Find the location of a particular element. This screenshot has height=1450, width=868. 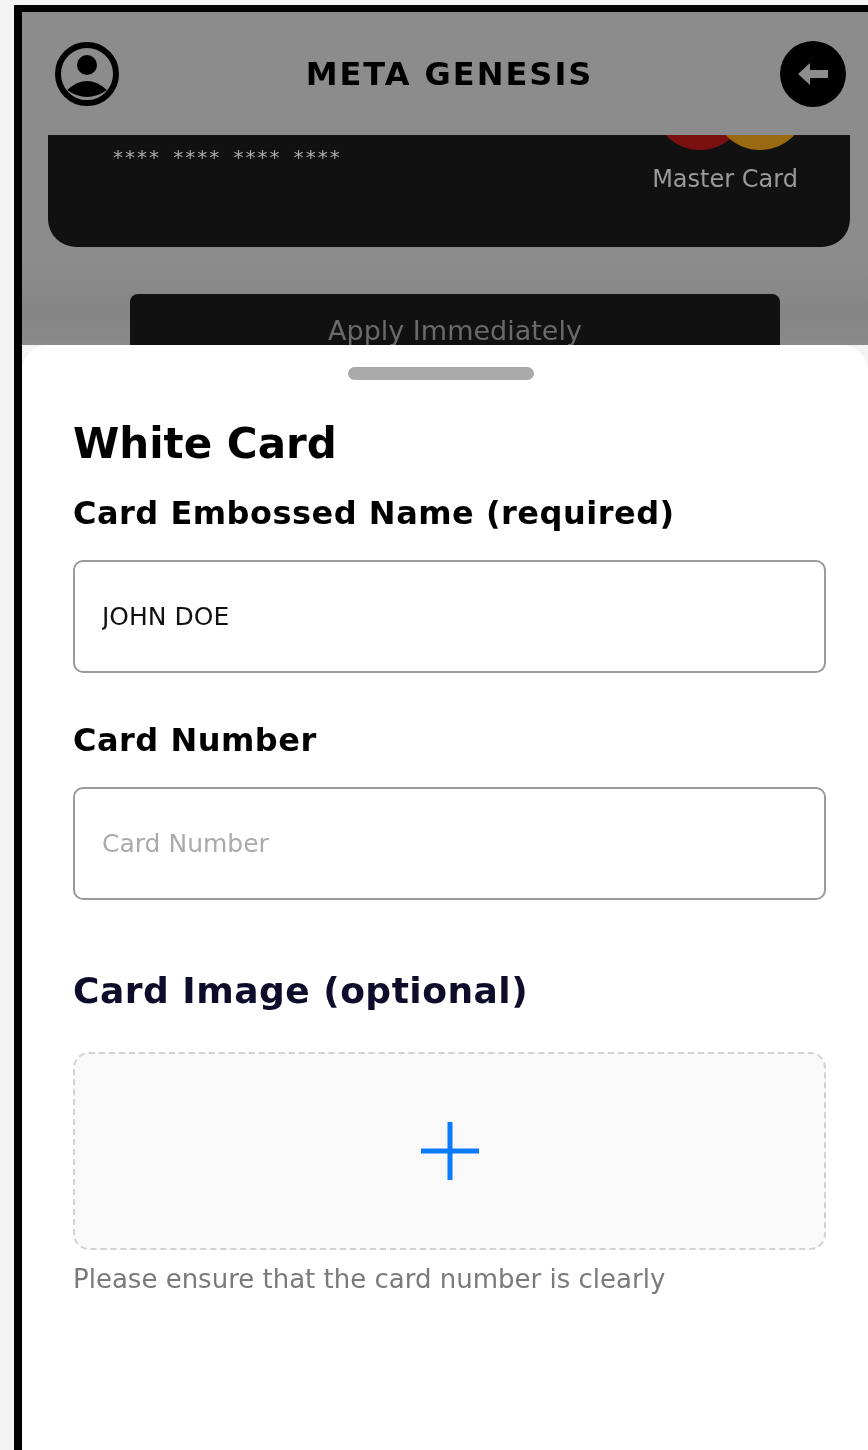

sheet-title: White Card is located at coordinates (205, 444).